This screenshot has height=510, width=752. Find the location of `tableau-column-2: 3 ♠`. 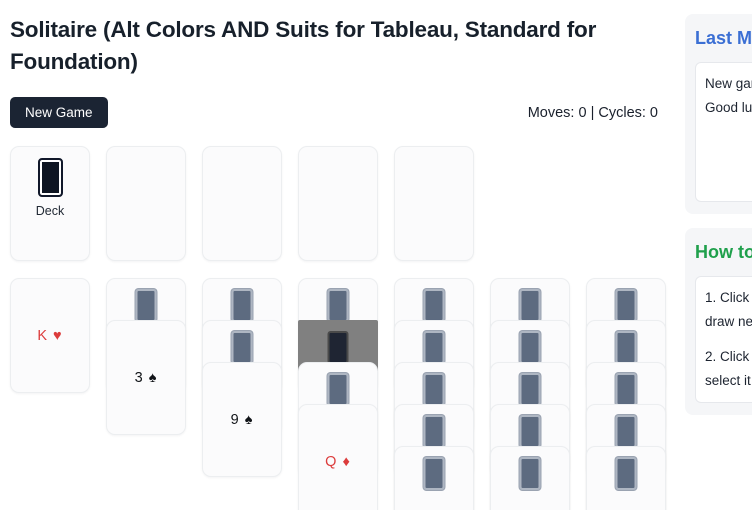

tableau-column-2: 3 ♠ is located at coordinates (146, 357).